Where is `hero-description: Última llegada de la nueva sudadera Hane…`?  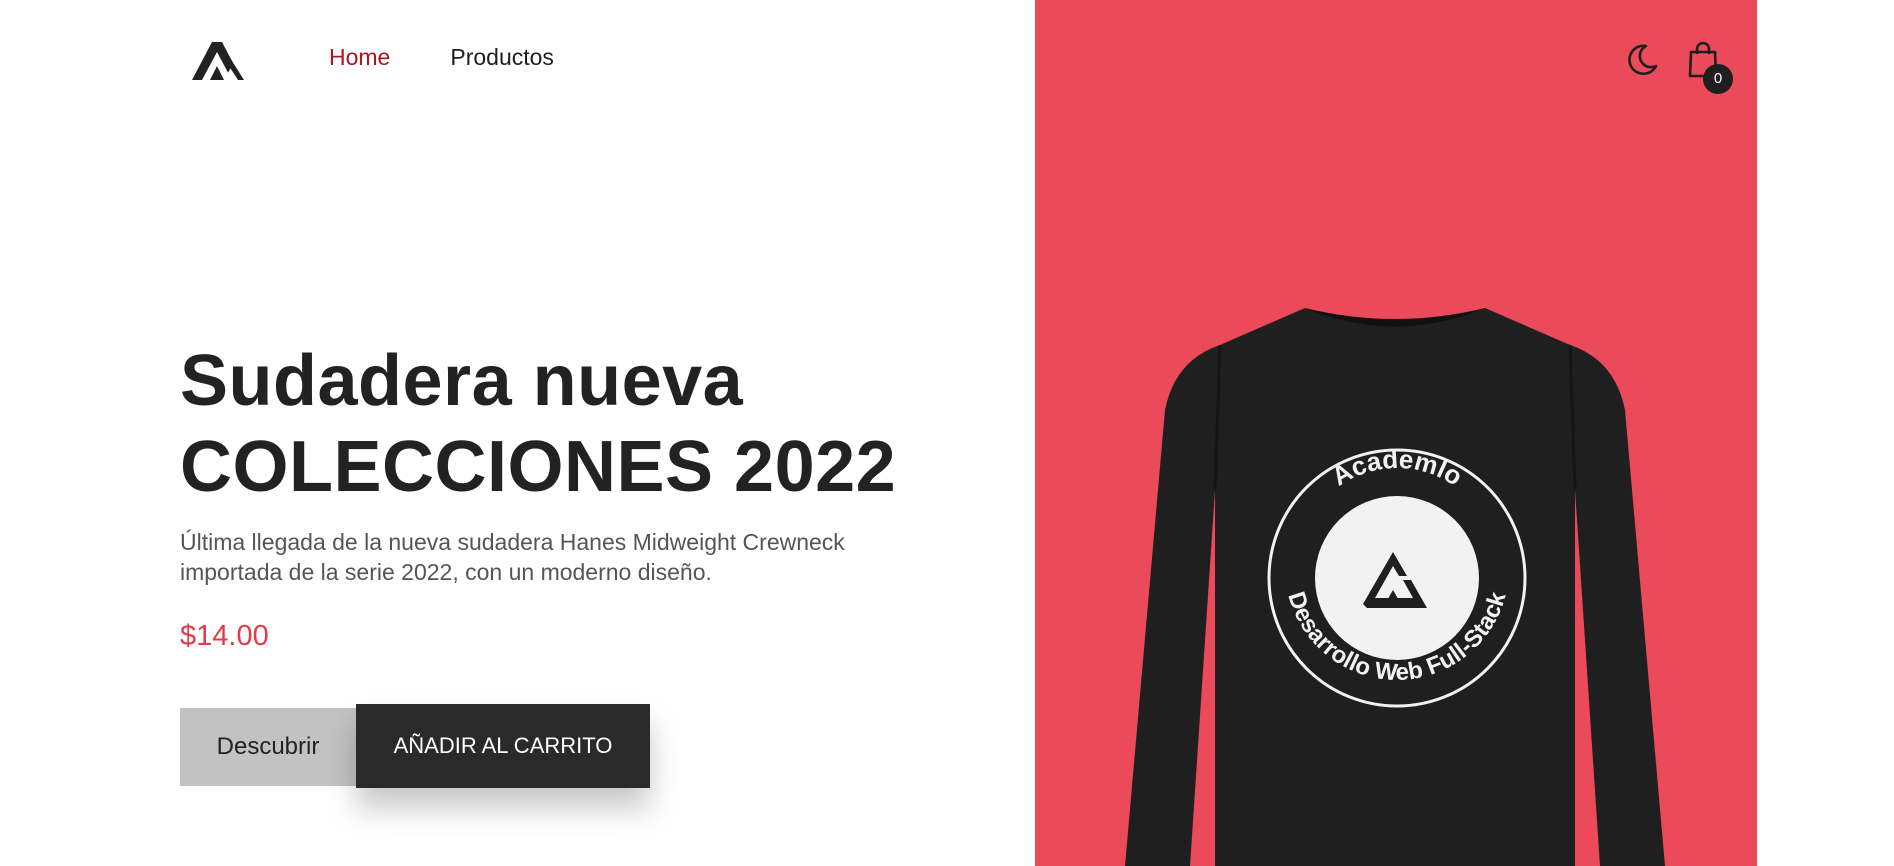 hero-description: Última llegada de la nueva sudadera Hane… is located at coordinates (512, 557).